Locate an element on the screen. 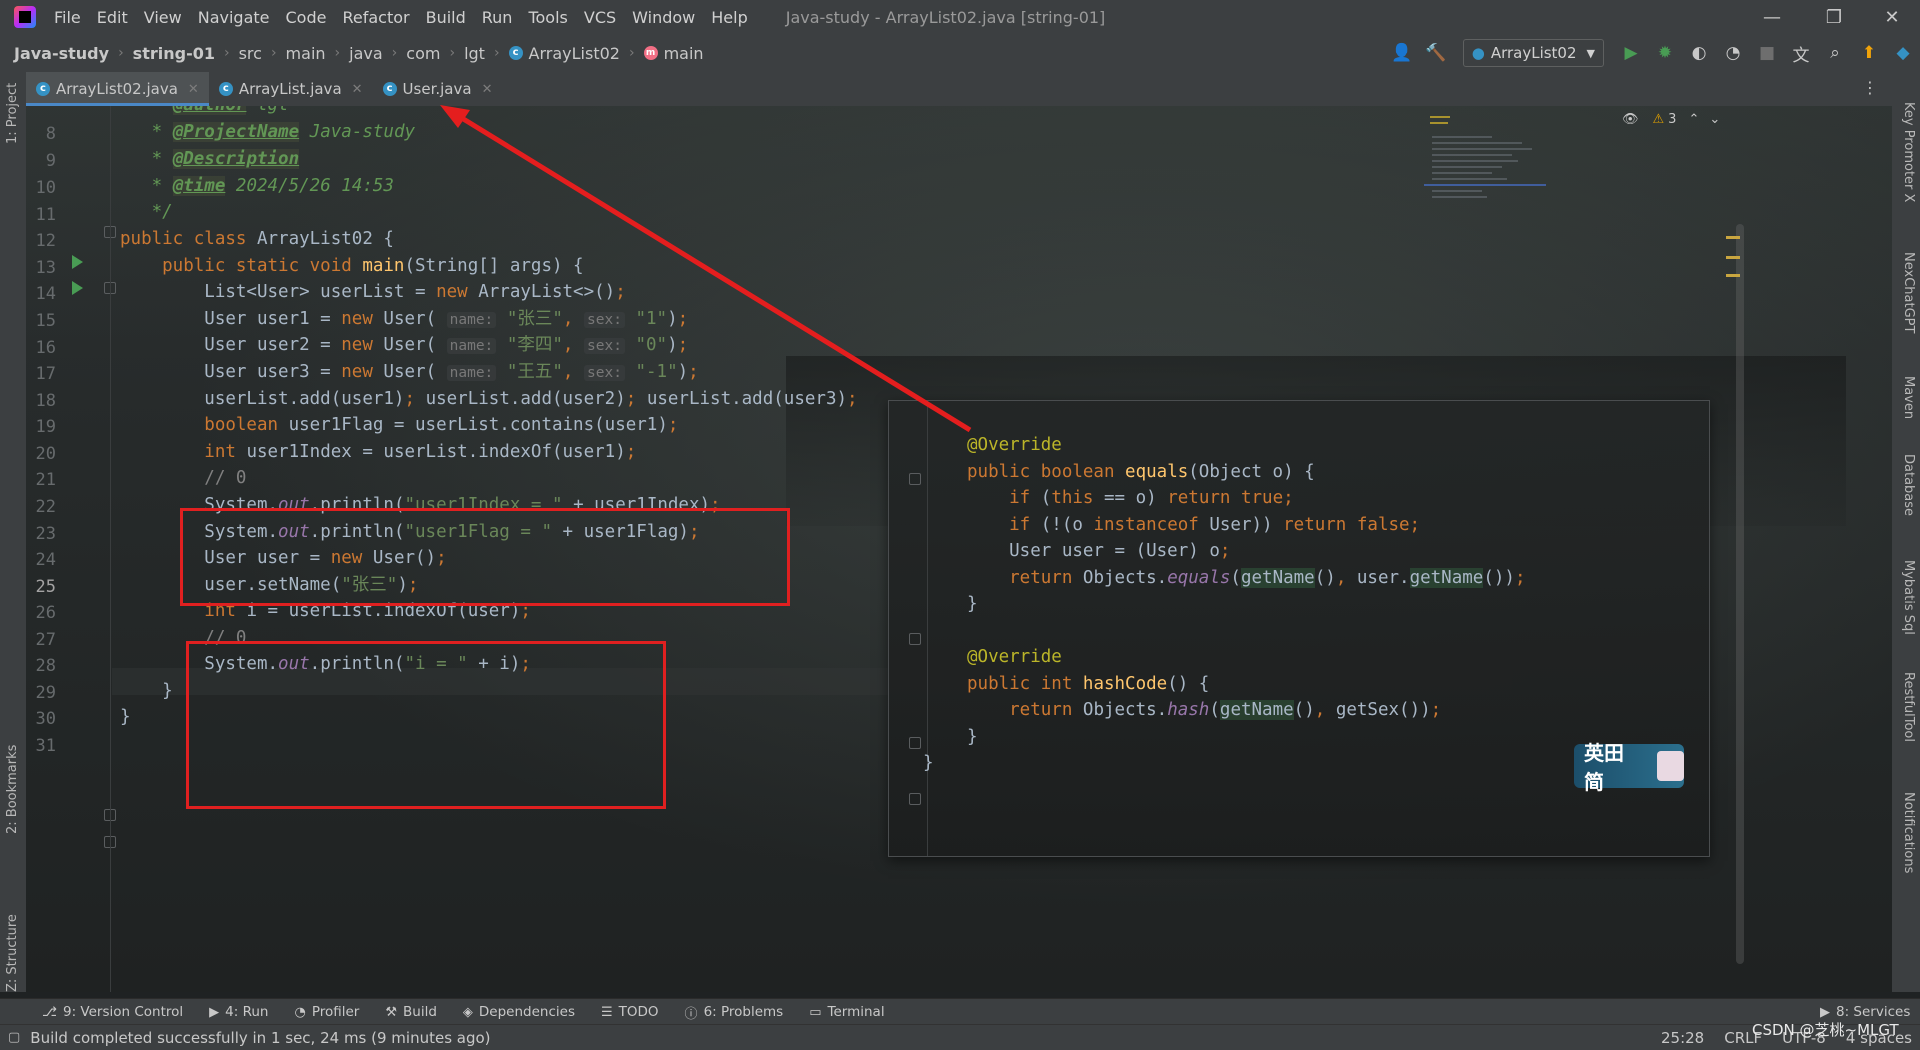  left-tool-strip: 1: Project 2: Bookmarks Z: Structure is located at coordinates (13, 532).